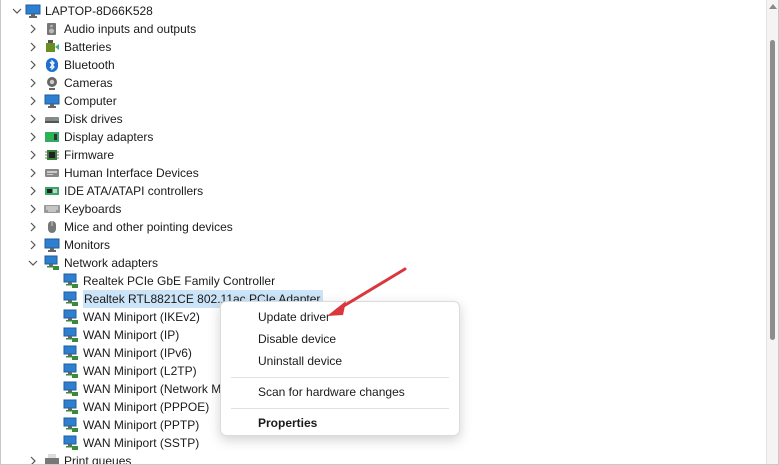 The image size is (779, 465). I want to click on speaker-icon, so click(52, 29).